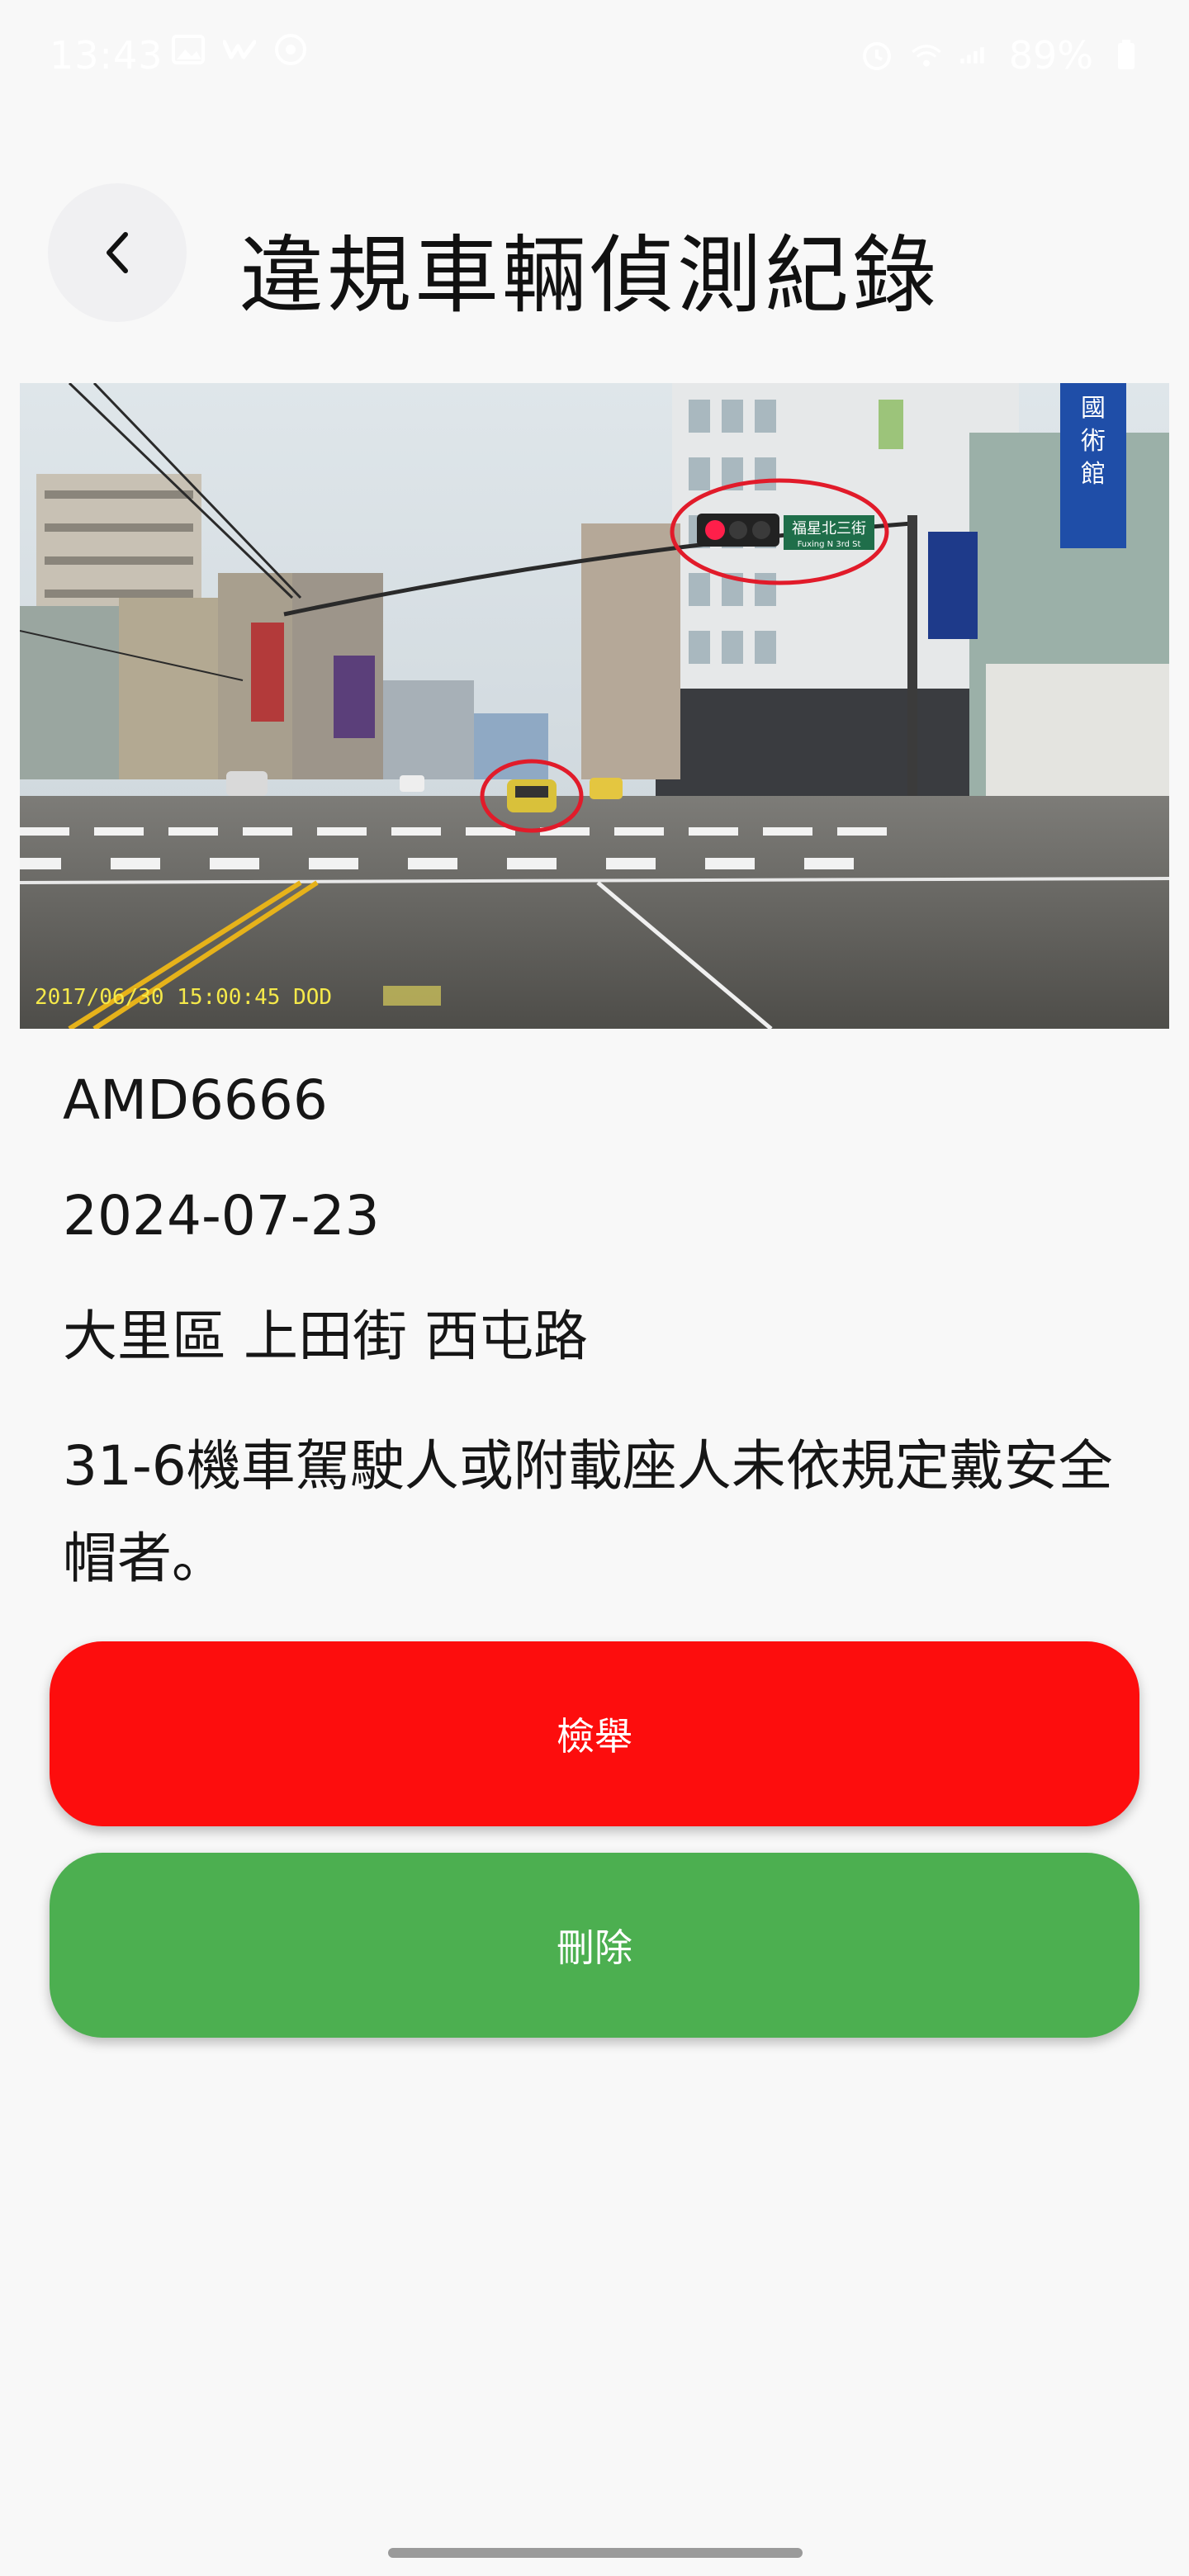 The image size is (1189, 2576). I want to click on street-sign-subtext: Fuxing N 3rd St, so click(829, 544).